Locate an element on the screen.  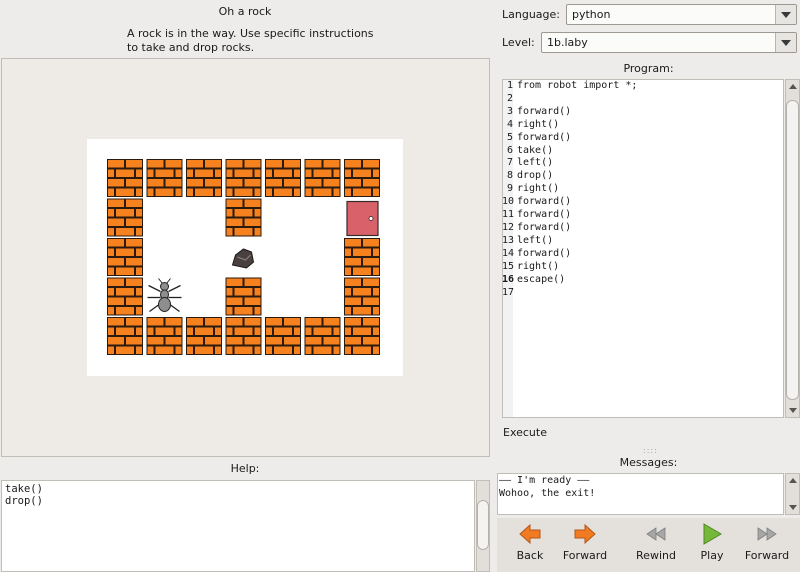
back-button: Back is located at coordinates (530, 542).